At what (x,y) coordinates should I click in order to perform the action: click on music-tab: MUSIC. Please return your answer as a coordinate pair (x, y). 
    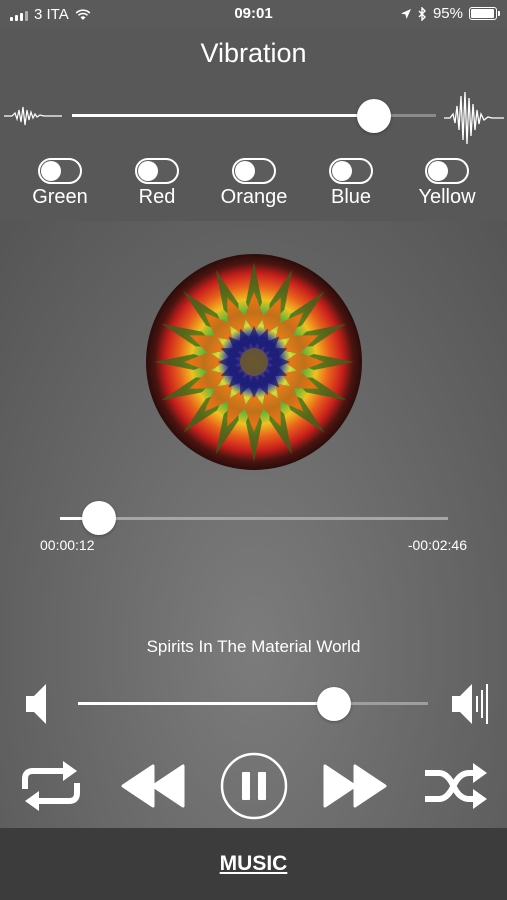
    Looking at the image, I should click on (254, 864).